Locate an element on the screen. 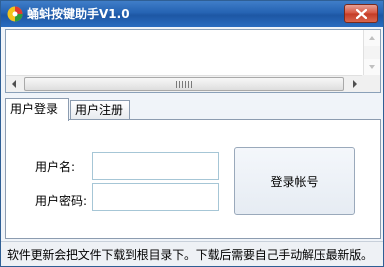 Image resolution: width=384 pixels, height=267 pixels. login-button: 登录帐号 is located at coordinates (294, 181).